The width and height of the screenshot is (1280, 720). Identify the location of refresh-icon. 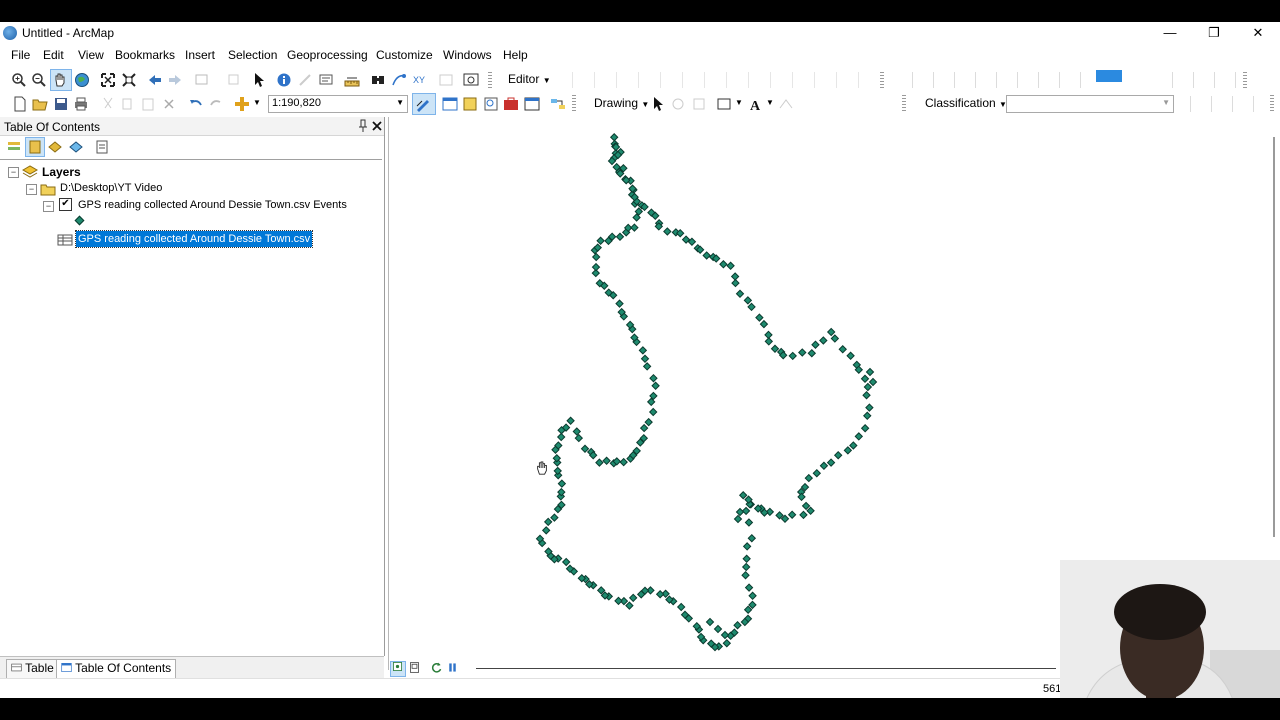
(436, 667).